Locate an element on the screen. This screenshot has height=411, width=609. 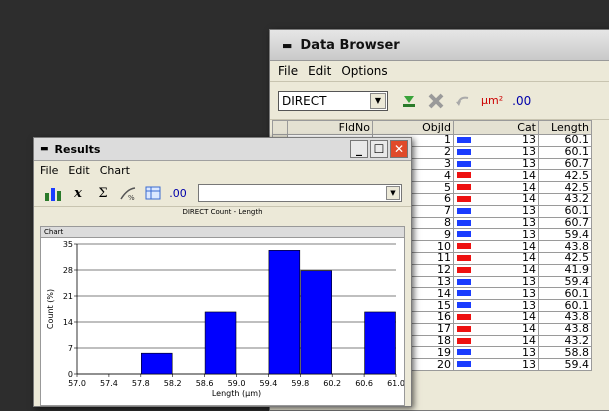
length-cell: 59.4 is located at coordinates (565, 364).